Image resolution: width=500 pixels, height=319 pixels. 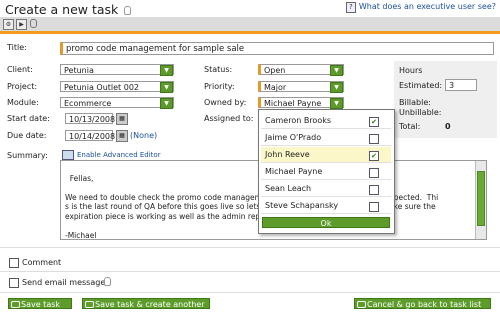 What do you see at coordinates (410, 126) in the screenshot?
I see `total-label: Total:` at bounding box center [410, 126].